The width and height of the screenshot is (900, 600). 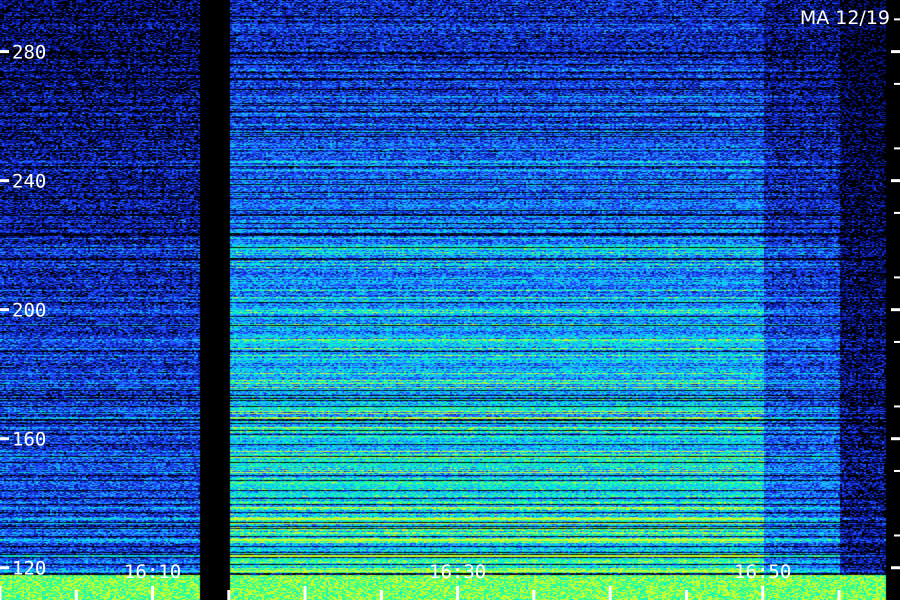 What do you see at coordinates (29, 569) in the screenshot?
I see `y-tick-label: 120` at bounding box center [29, 569].